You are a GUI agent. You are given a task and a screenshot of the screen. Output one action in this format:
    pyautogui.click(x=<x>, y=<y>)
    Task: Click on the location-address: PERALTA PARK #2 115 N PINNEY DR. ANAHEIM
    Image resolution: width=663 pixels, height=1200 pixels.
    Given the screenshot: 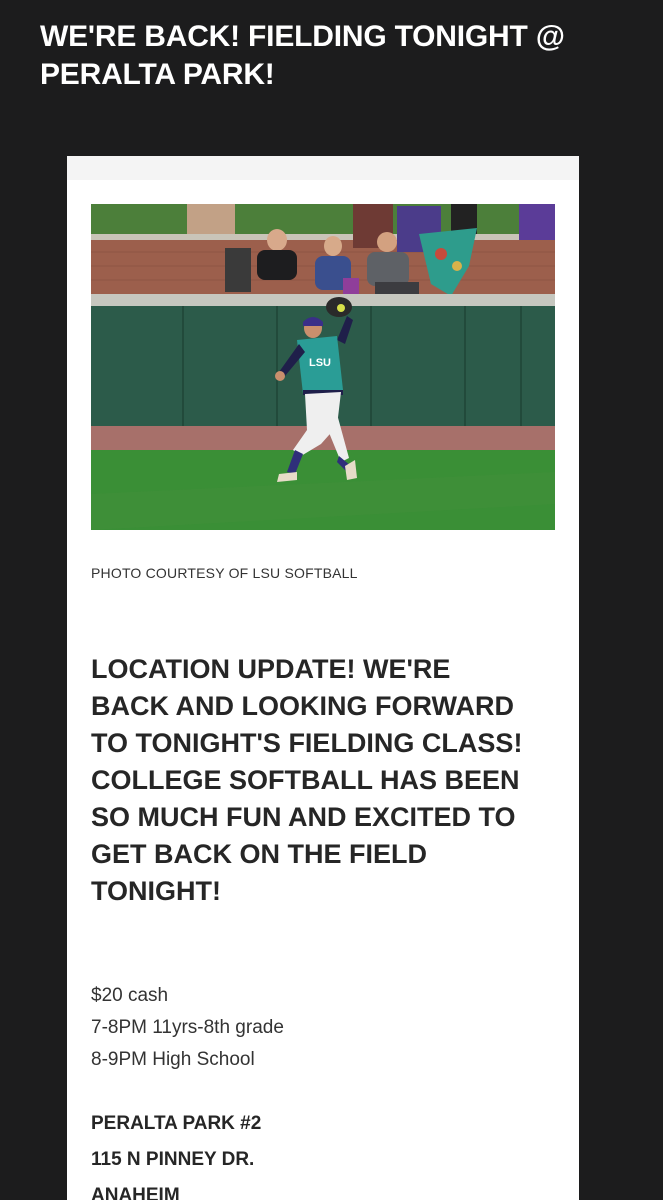 What is the action you would take?
    pyautogui.click(x=176, y=1153)
    